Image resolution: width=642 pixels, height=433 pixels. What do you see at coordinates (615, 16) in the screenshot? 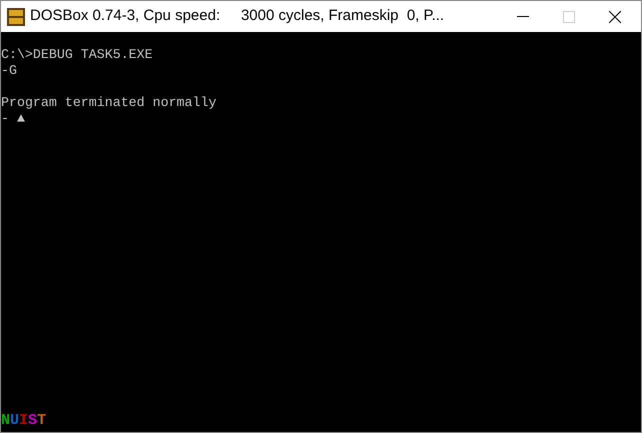
I see `close-icon` at bounding box center [615, 16].